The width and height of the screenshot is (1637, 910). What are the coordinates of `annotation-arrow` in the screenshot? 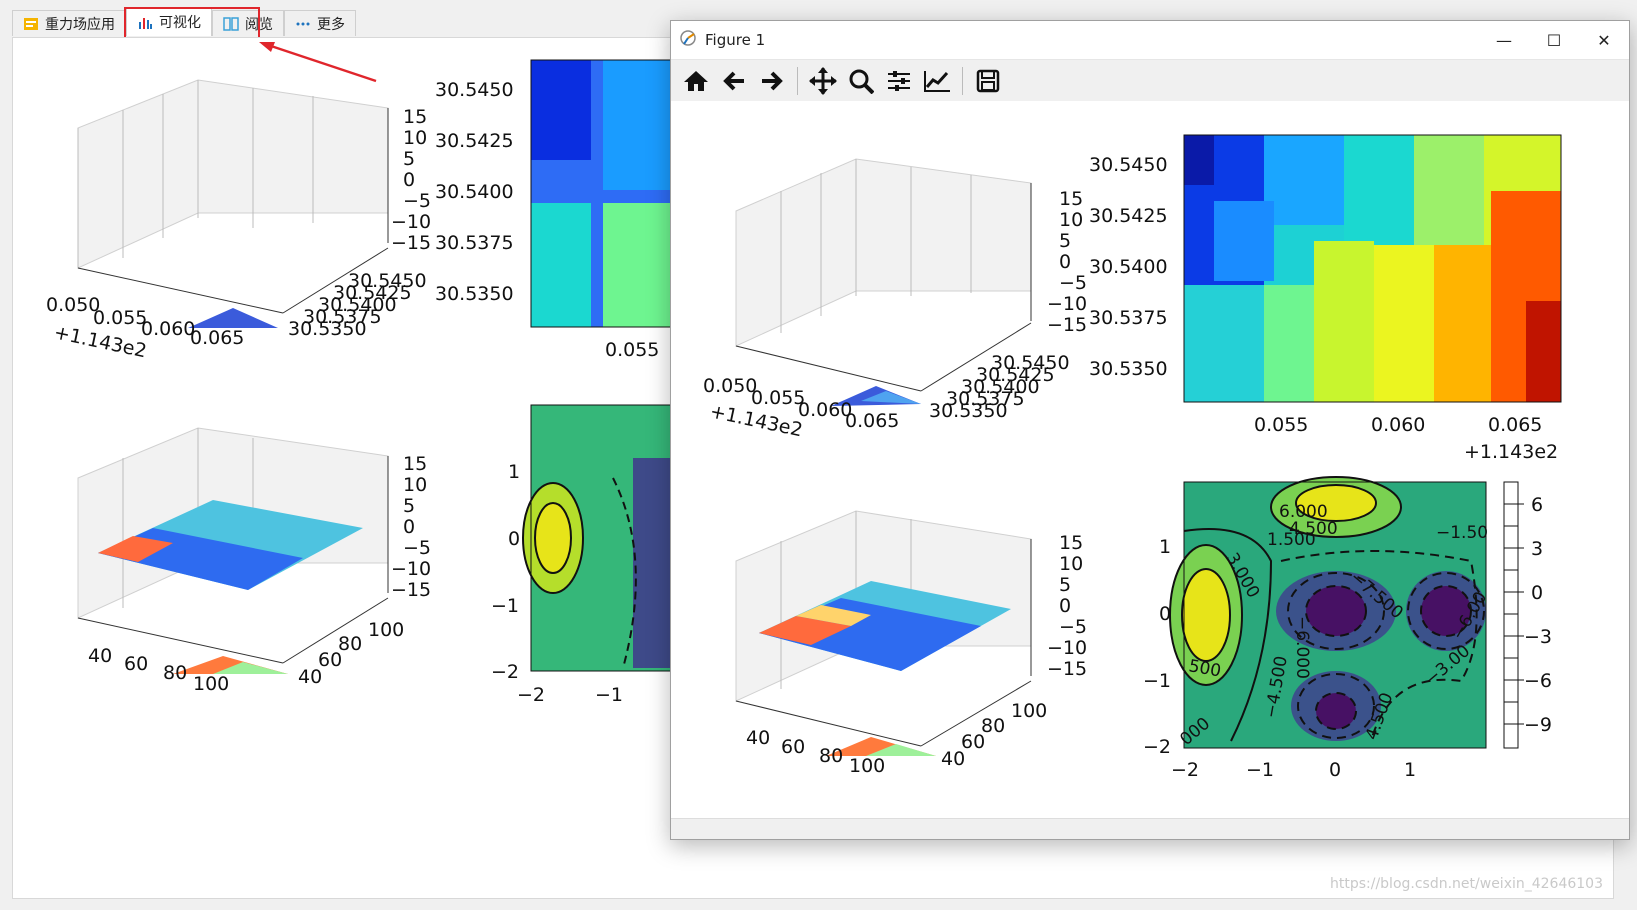 It's located at (320, 62).